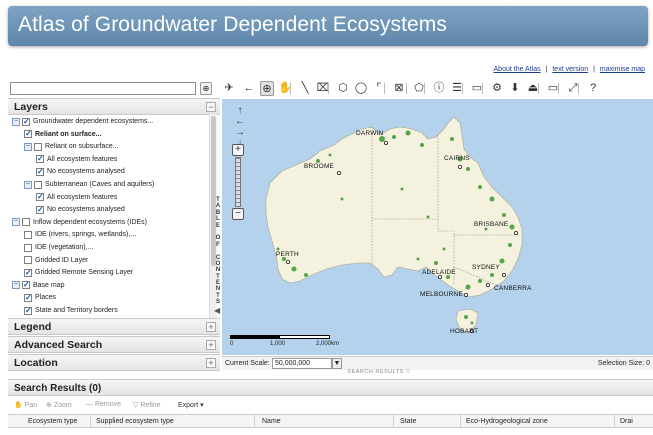 This screenshot has width=653, height=435. Describe the element at coordinates (330, 405) in the screenshot. I see `results-toolbar: ✋ Pan ⊕ Zoom — Remove ▽ Refine Export ▾` at that location.